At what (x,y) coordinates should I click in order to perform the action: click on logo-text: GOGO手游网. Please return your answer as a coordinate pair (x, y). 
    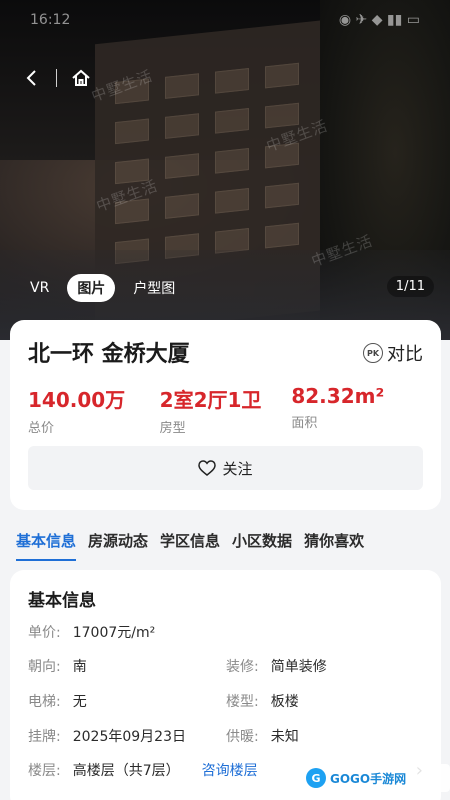
    Looking at the image, I should click on (368, 778).